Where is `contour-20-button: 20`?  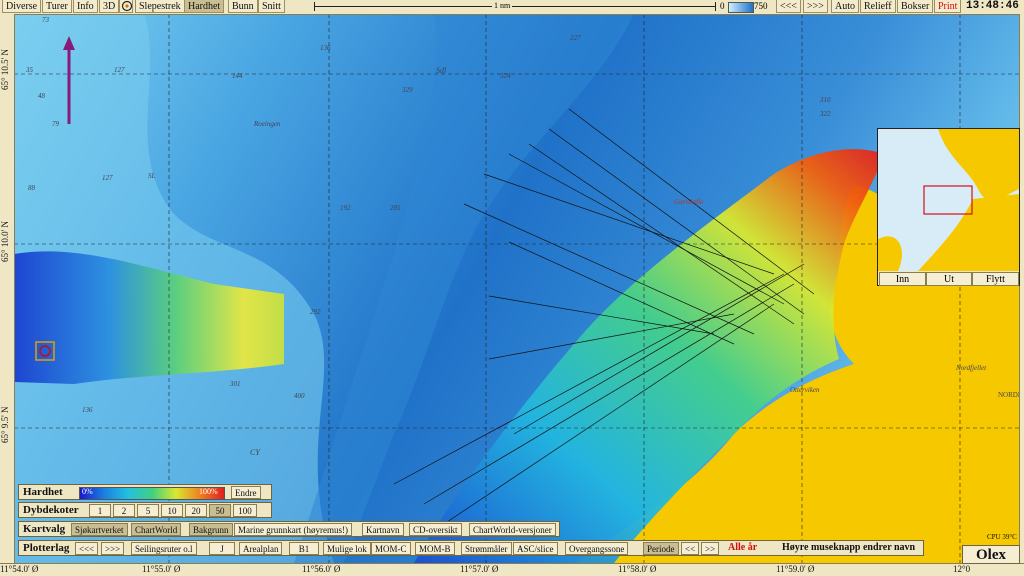 contour-20-button: 20 is located at coordinates (196, 510).